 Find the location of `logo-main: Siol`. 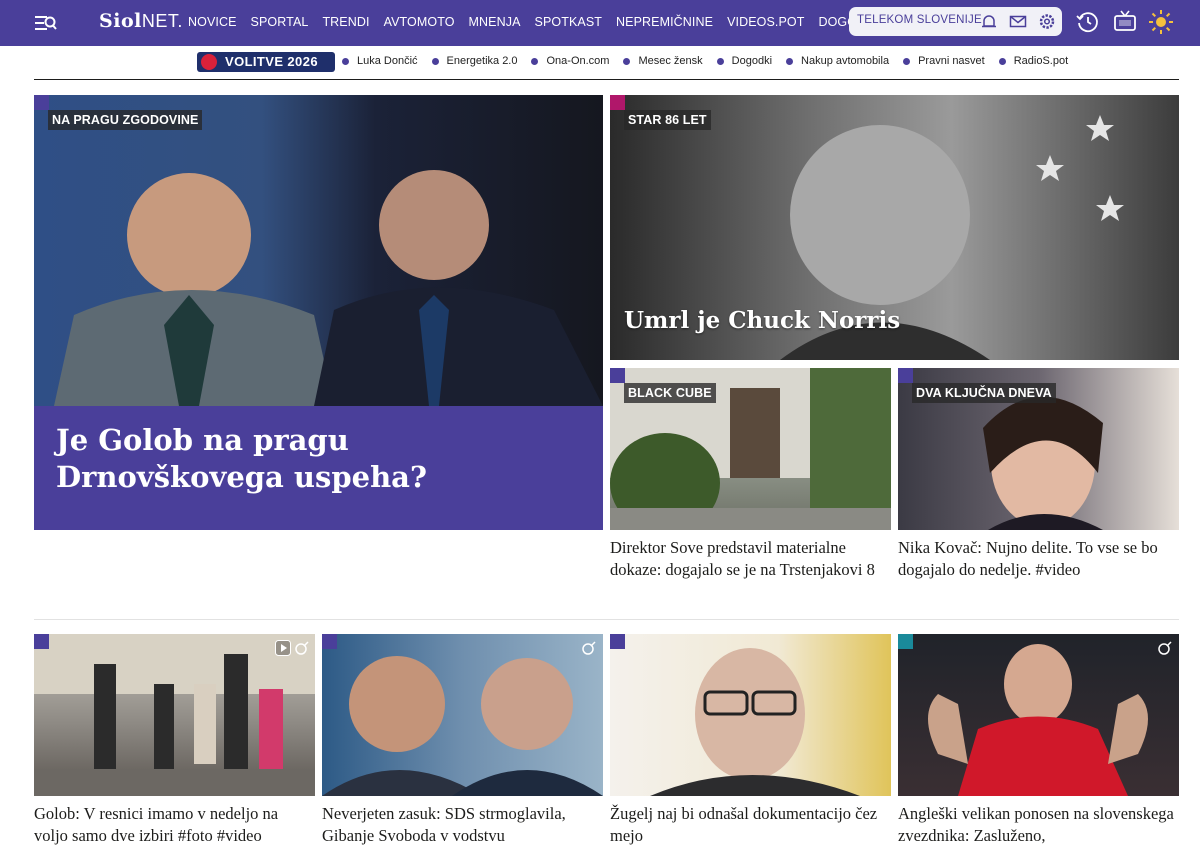

logo-main: Siol is located at coordinates (120, 21).